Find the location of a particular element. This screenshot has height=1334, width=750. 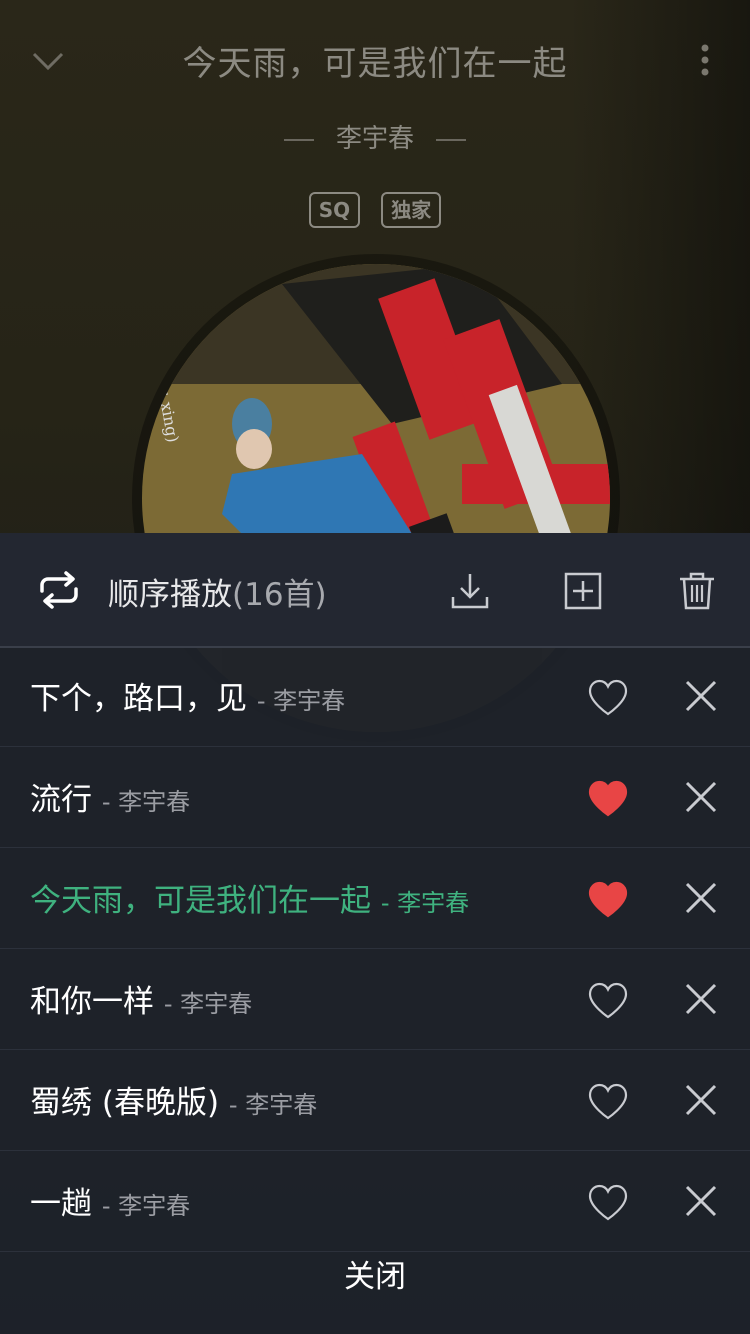

artist-line: 李宇春 is located at coordinates (375, 136).